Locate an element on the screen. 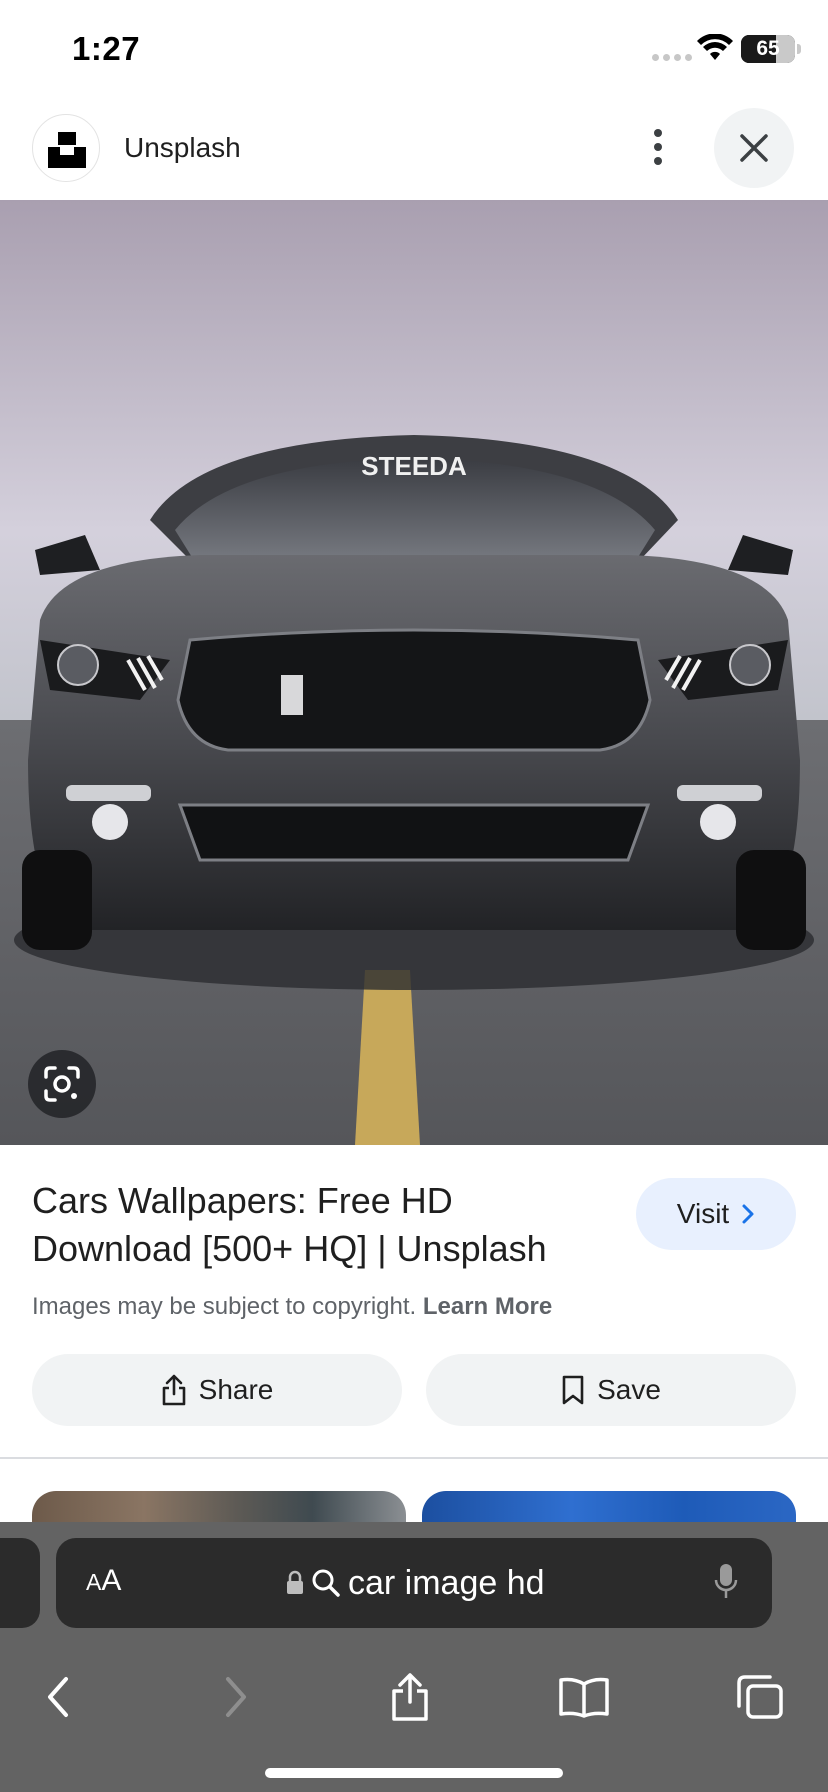  save-button: Save is located at coordinates (611, 1390).